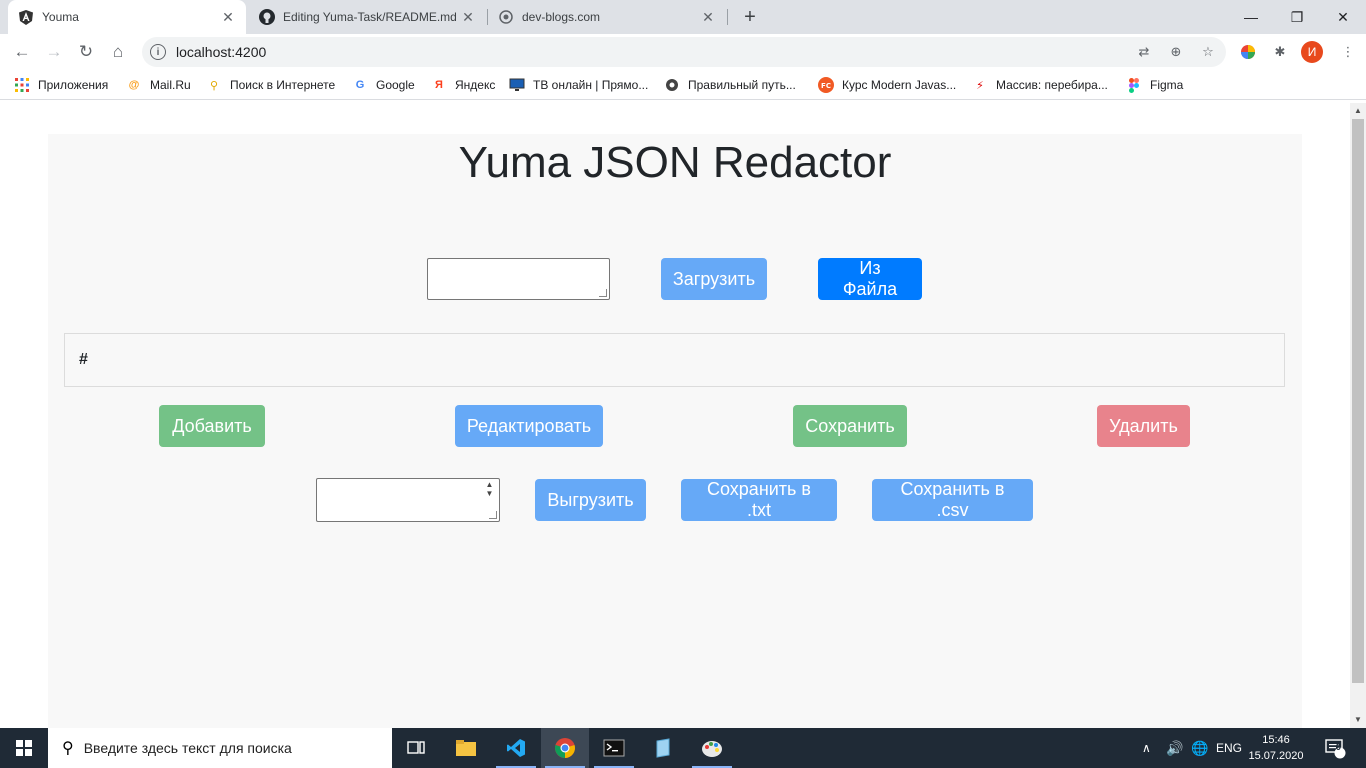  I want to click on windows-start-icon, so click(24, 748).